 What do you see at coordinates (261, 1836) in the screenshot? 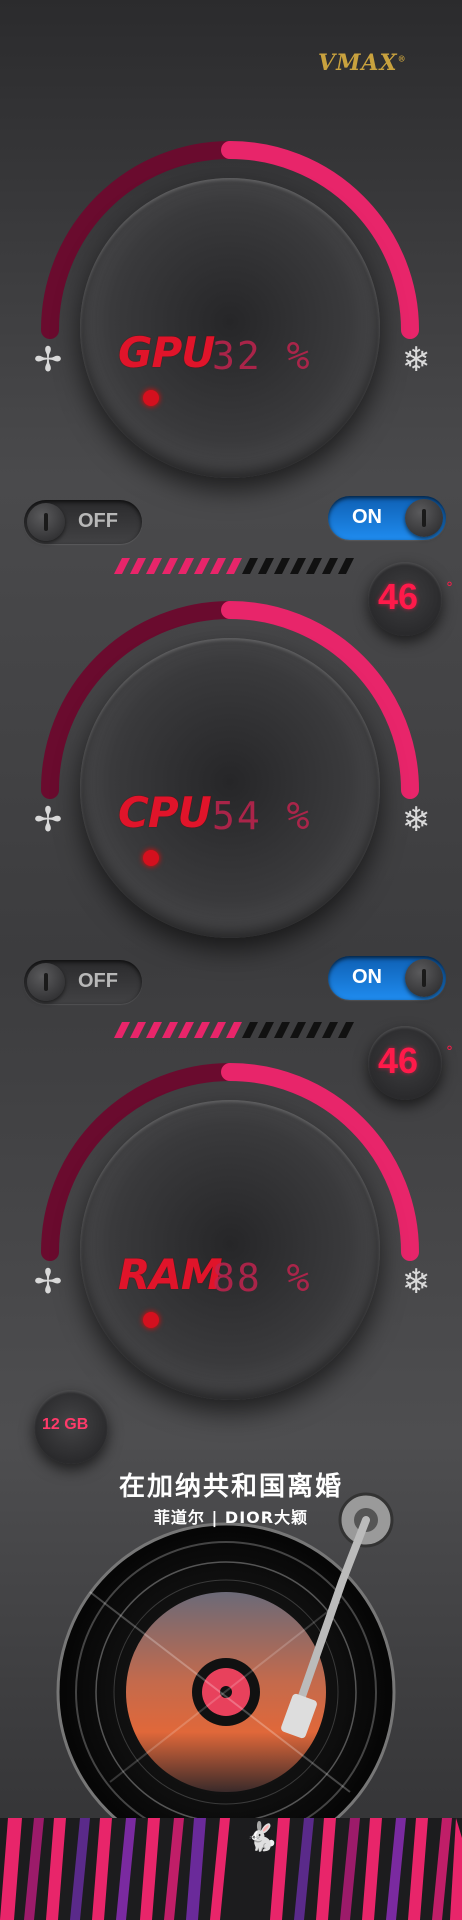
I see `bunny-icon: 🐇` at bounding box center [261, 1836].